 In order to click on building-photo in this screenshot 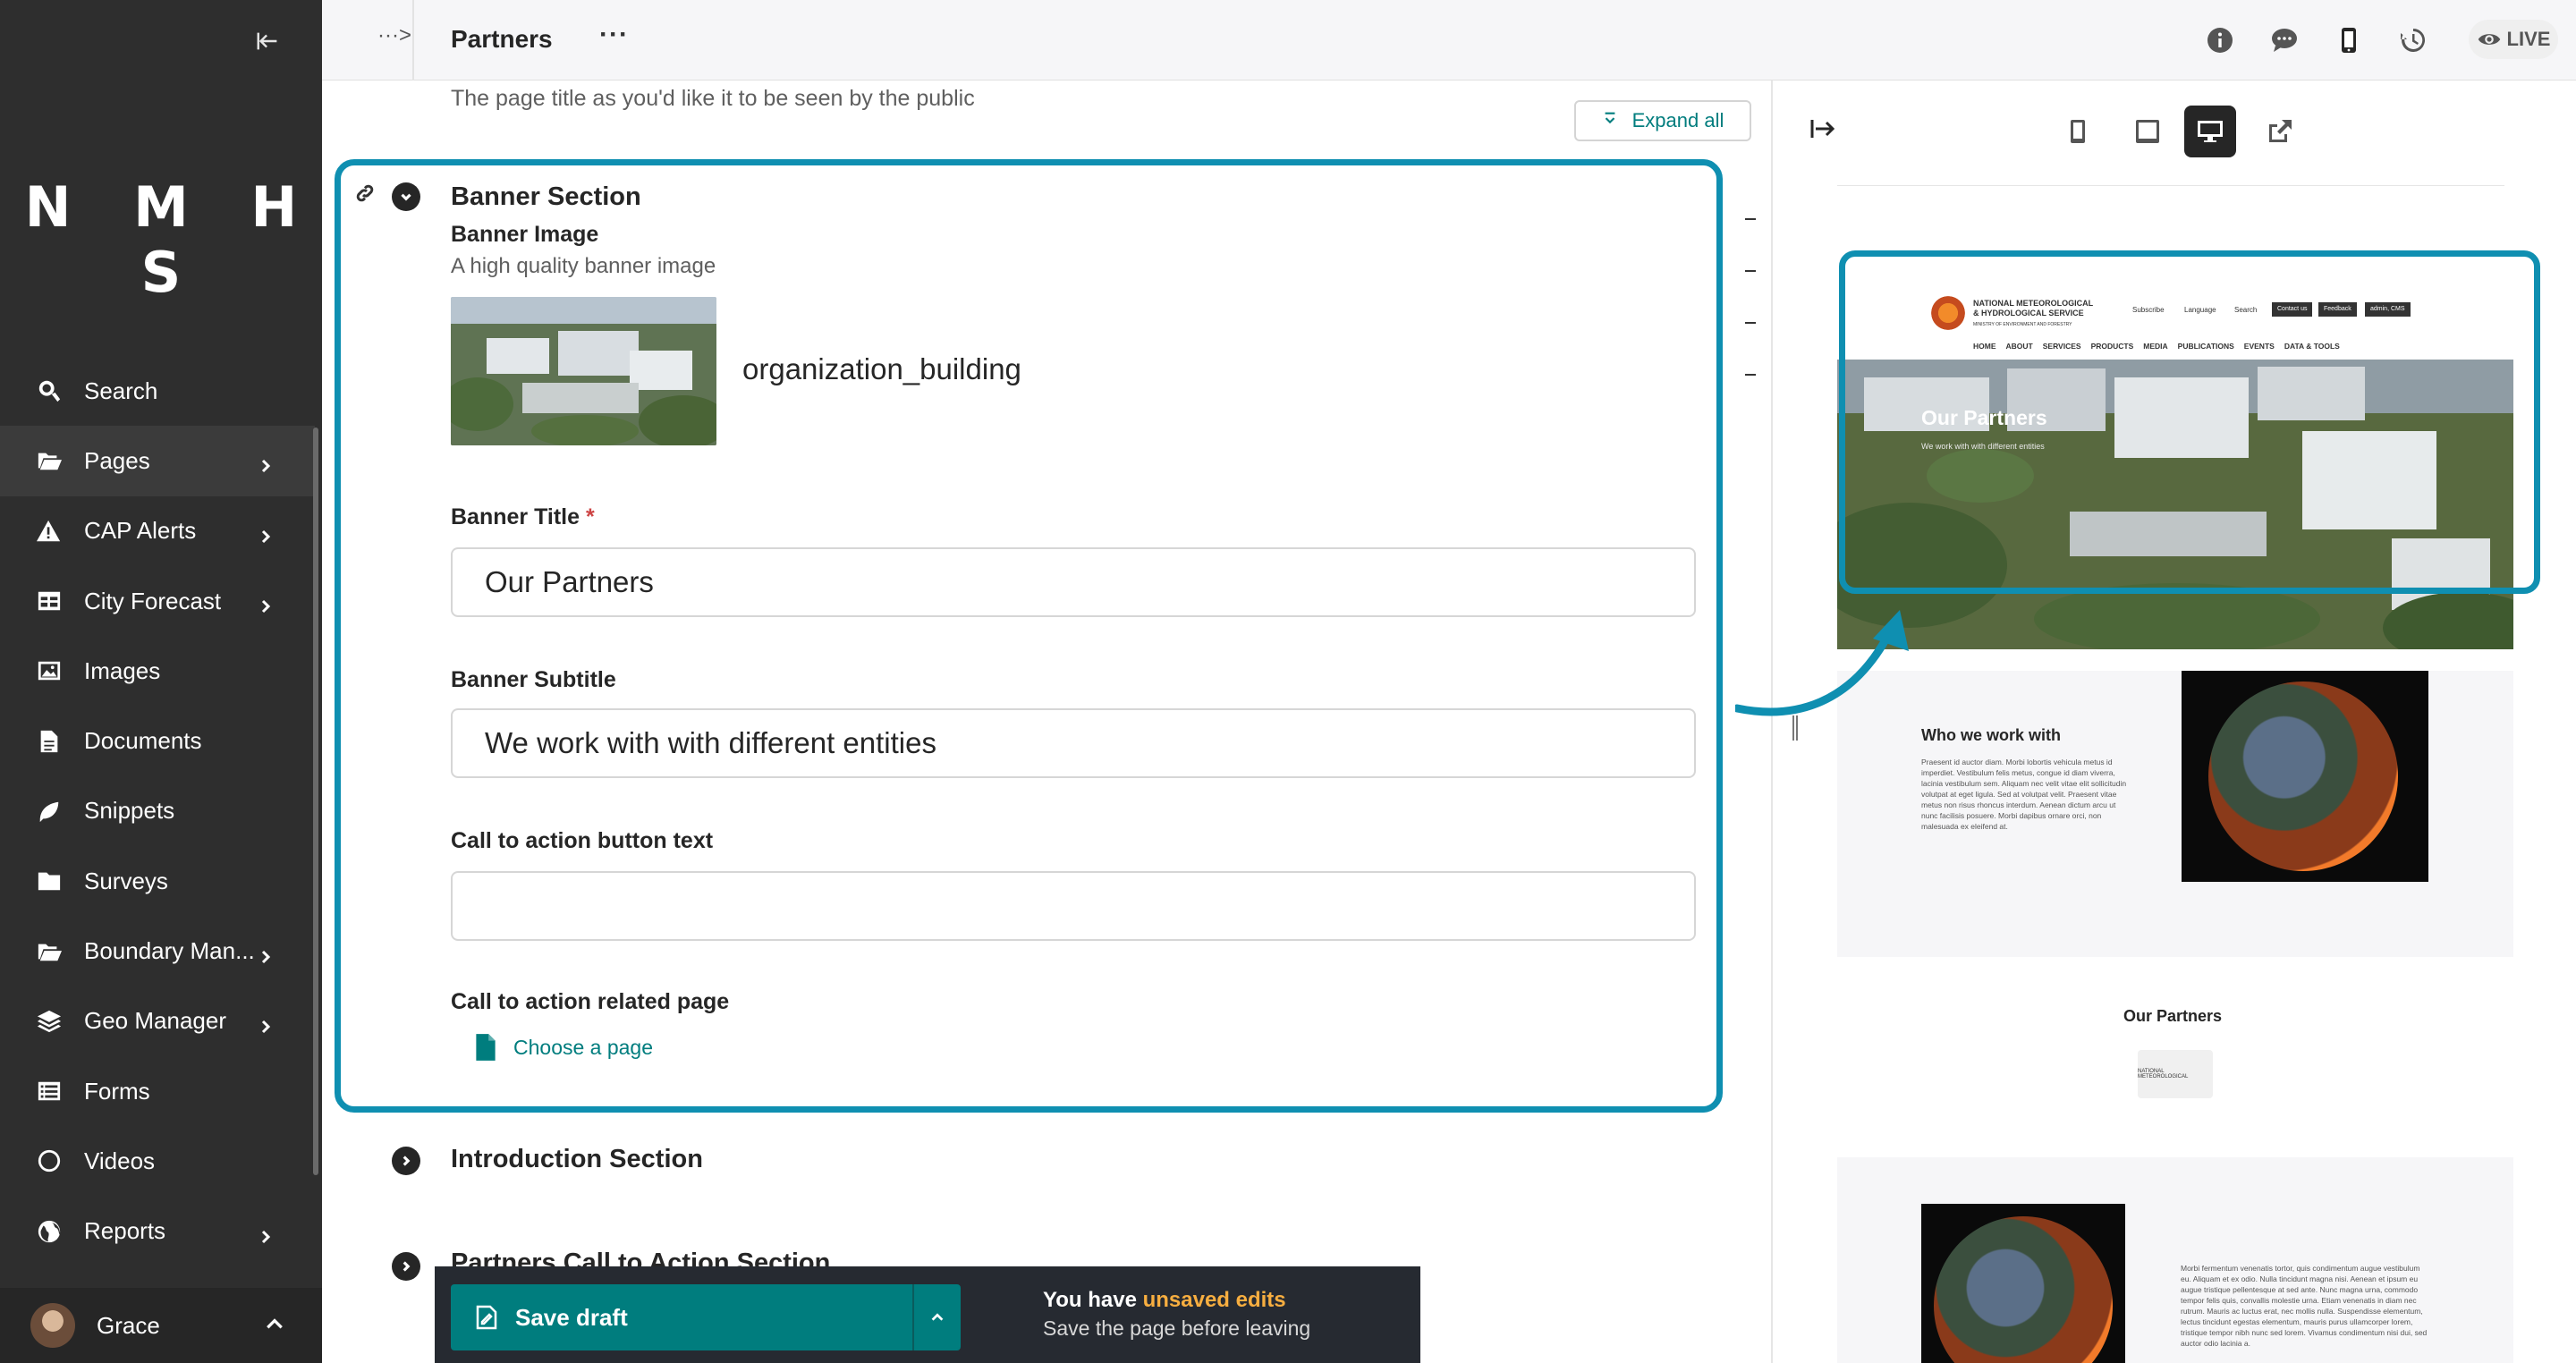, I will do `click(583, 371)`.